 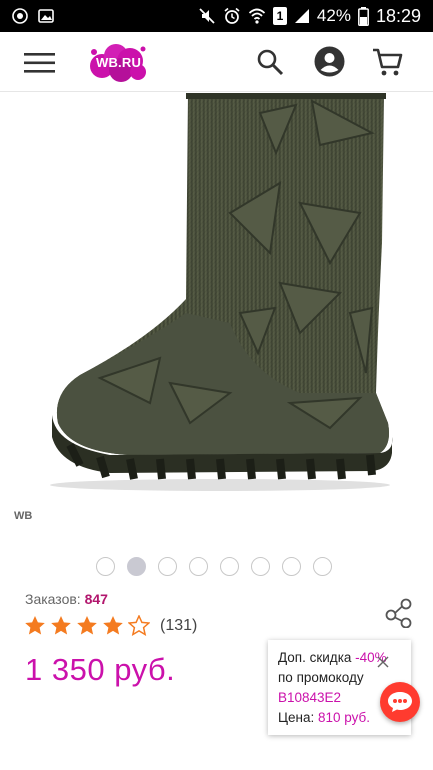 What do you see at coordinates (257, 16) in the screenshot?
I see `wifi-icon` at bounding box center [257, 16].